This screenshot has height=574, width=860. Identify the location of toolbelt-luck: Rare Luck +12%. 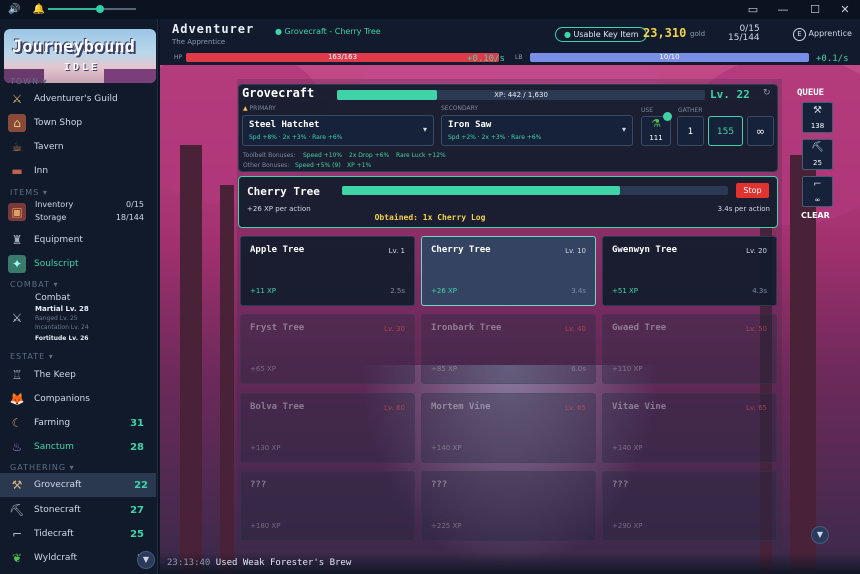
(421, 155).